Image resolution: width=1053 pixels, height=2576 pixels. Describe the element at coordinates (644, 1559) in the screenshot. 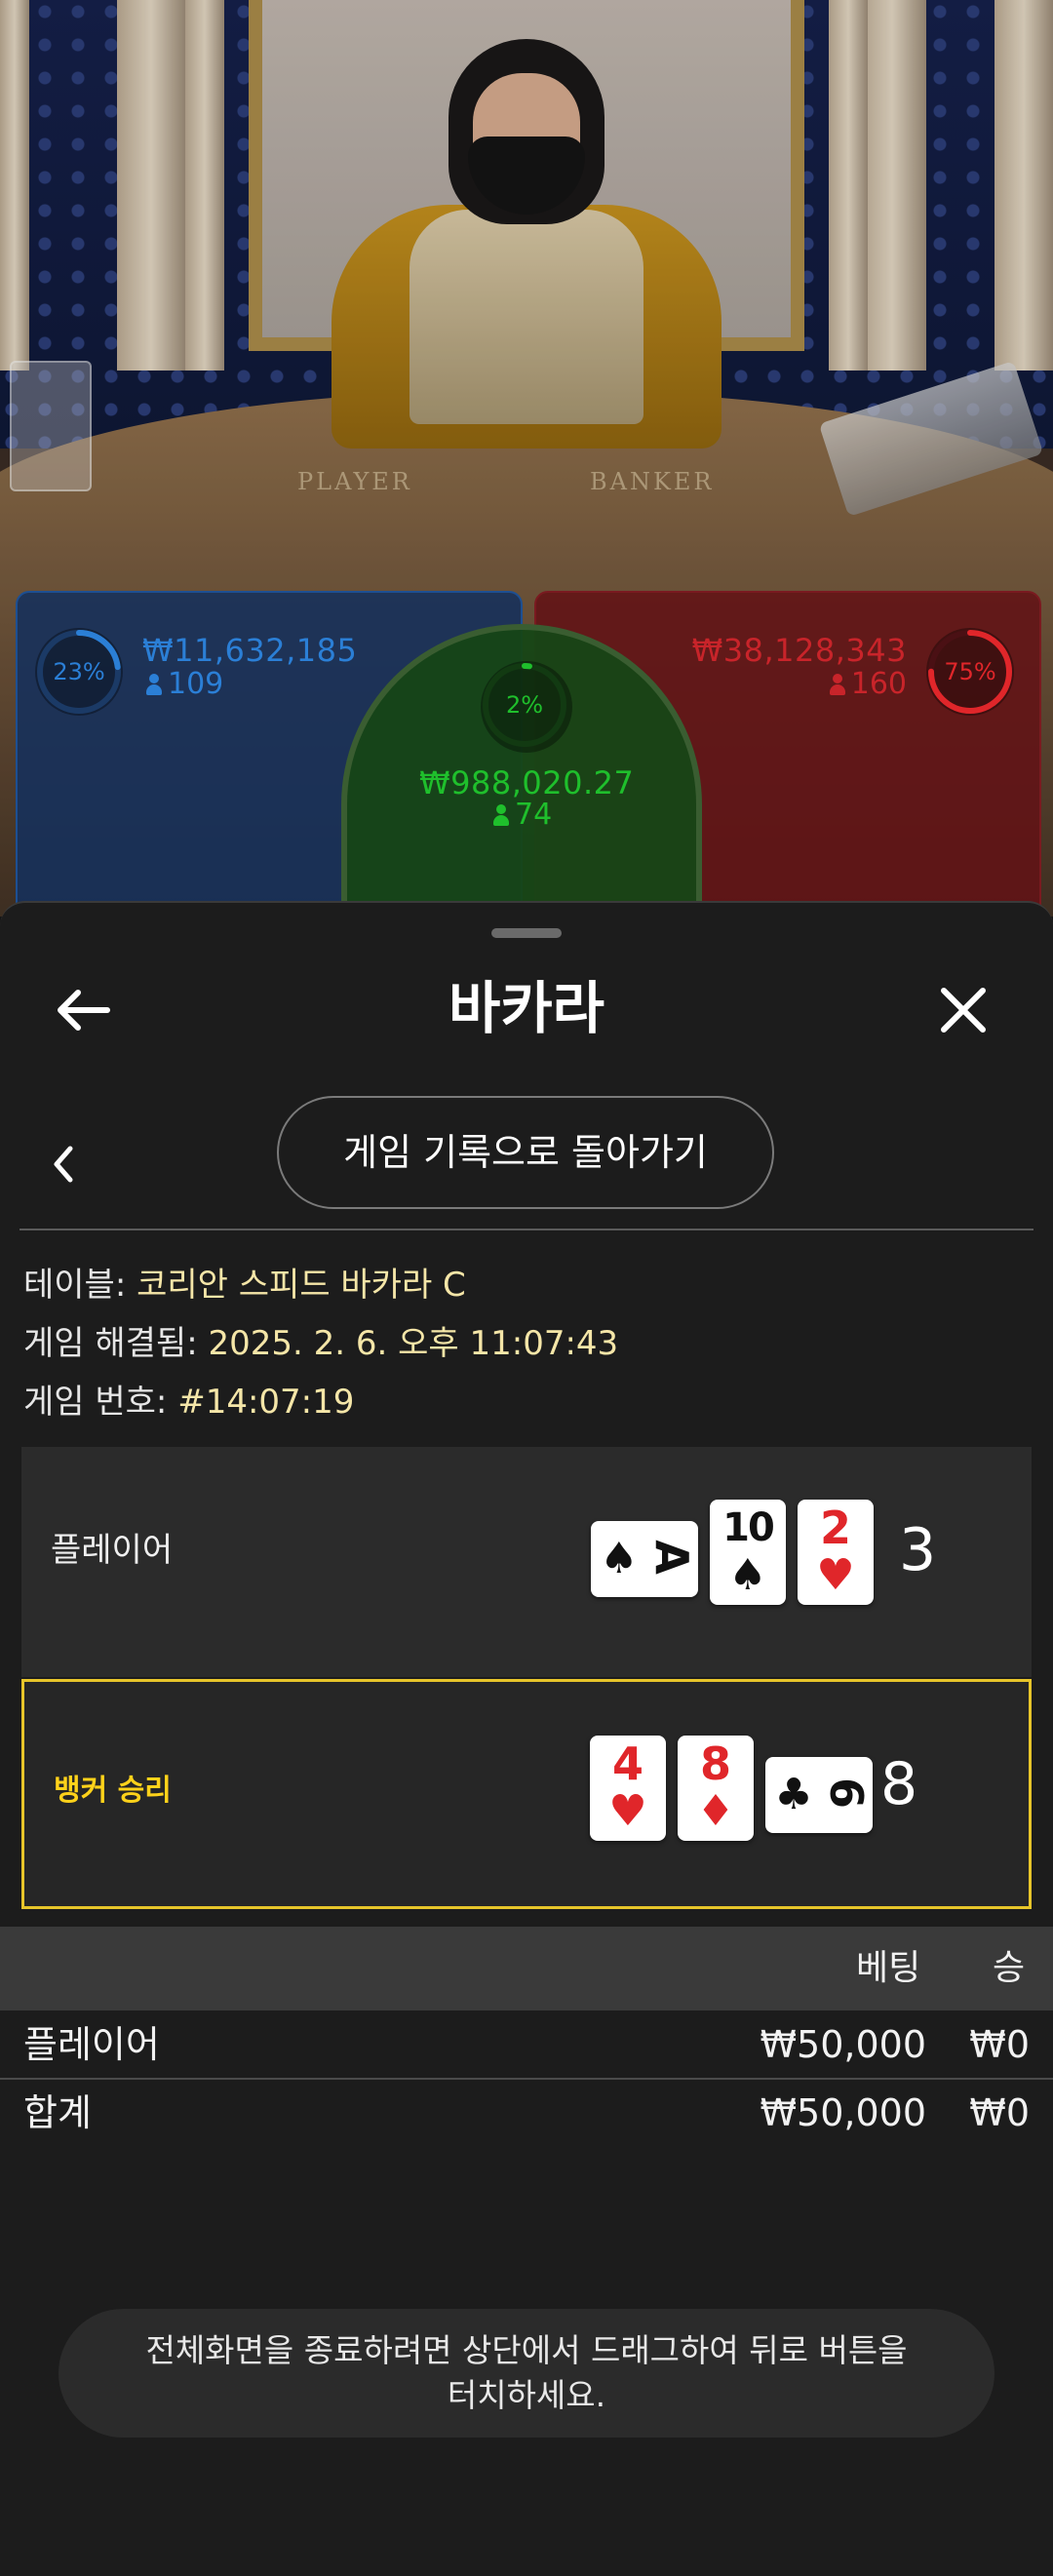

I see `card-ace-spades: A ♠` at that location.